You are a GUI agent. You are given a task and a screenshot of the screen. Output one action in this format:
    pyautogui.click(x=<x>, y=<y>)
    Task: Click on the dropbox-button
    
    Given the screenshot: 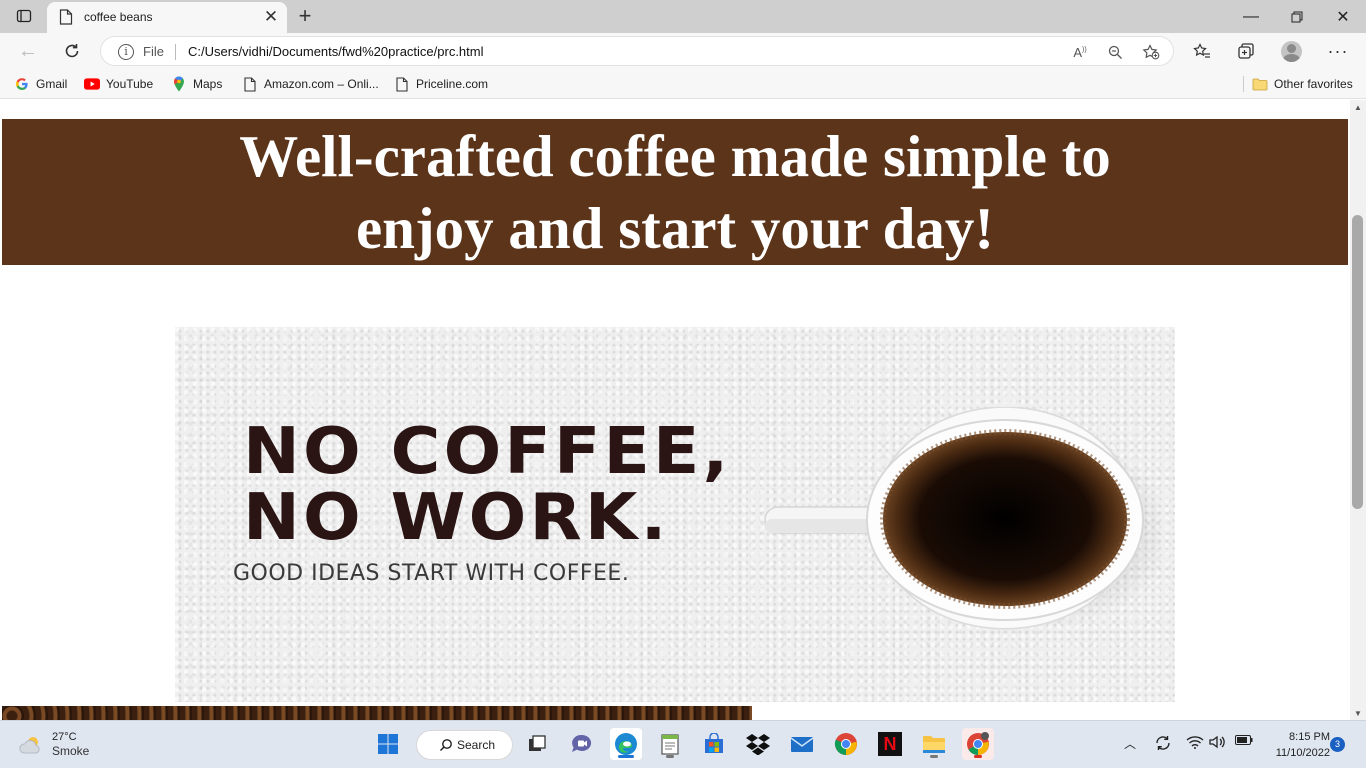 What is the action you would take?
    pyautogui.click(x=758, y=744)
    